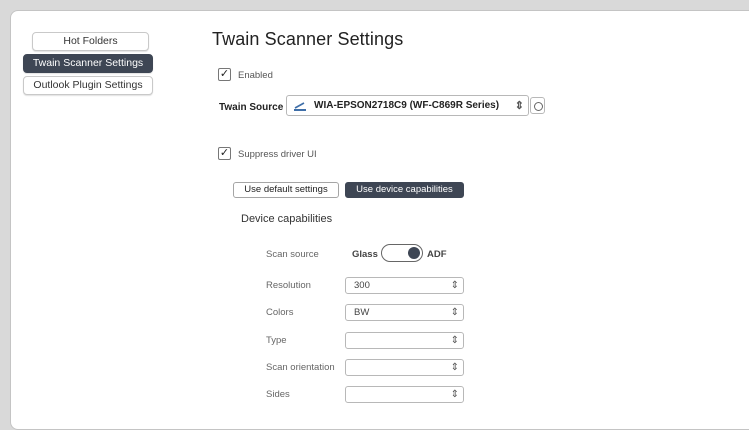  What do you see at coordinates (404, 340) in the screenshot?
I see `type-select: ⇕` at bounding box center [404, 340].